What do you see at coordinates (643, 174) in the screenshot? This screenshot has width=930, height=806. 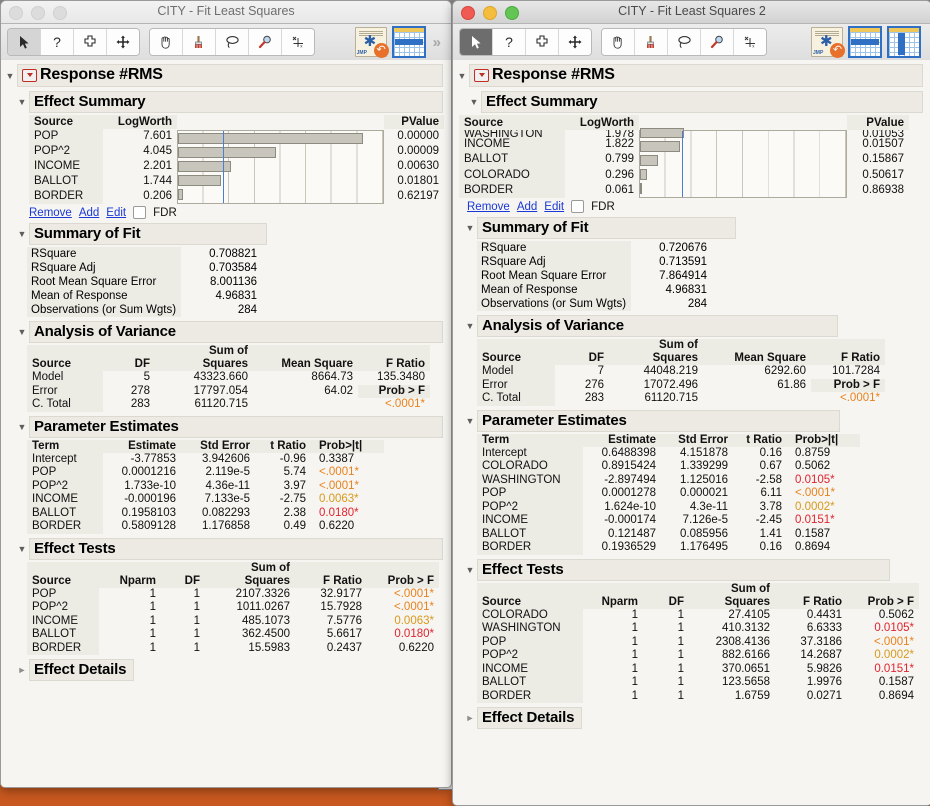 I see `bar-colorado` at bounding box center [643, 174].